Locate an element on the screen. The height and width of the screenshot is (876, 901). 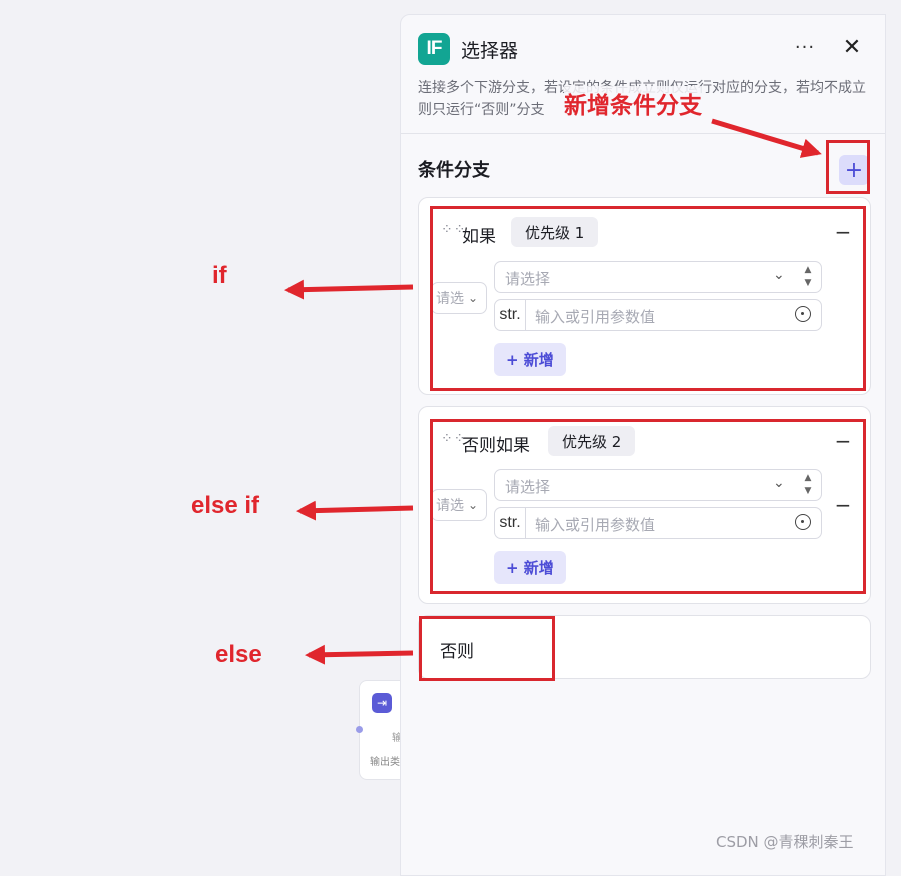
arrow-else-if is located at coordinates (355, 510).